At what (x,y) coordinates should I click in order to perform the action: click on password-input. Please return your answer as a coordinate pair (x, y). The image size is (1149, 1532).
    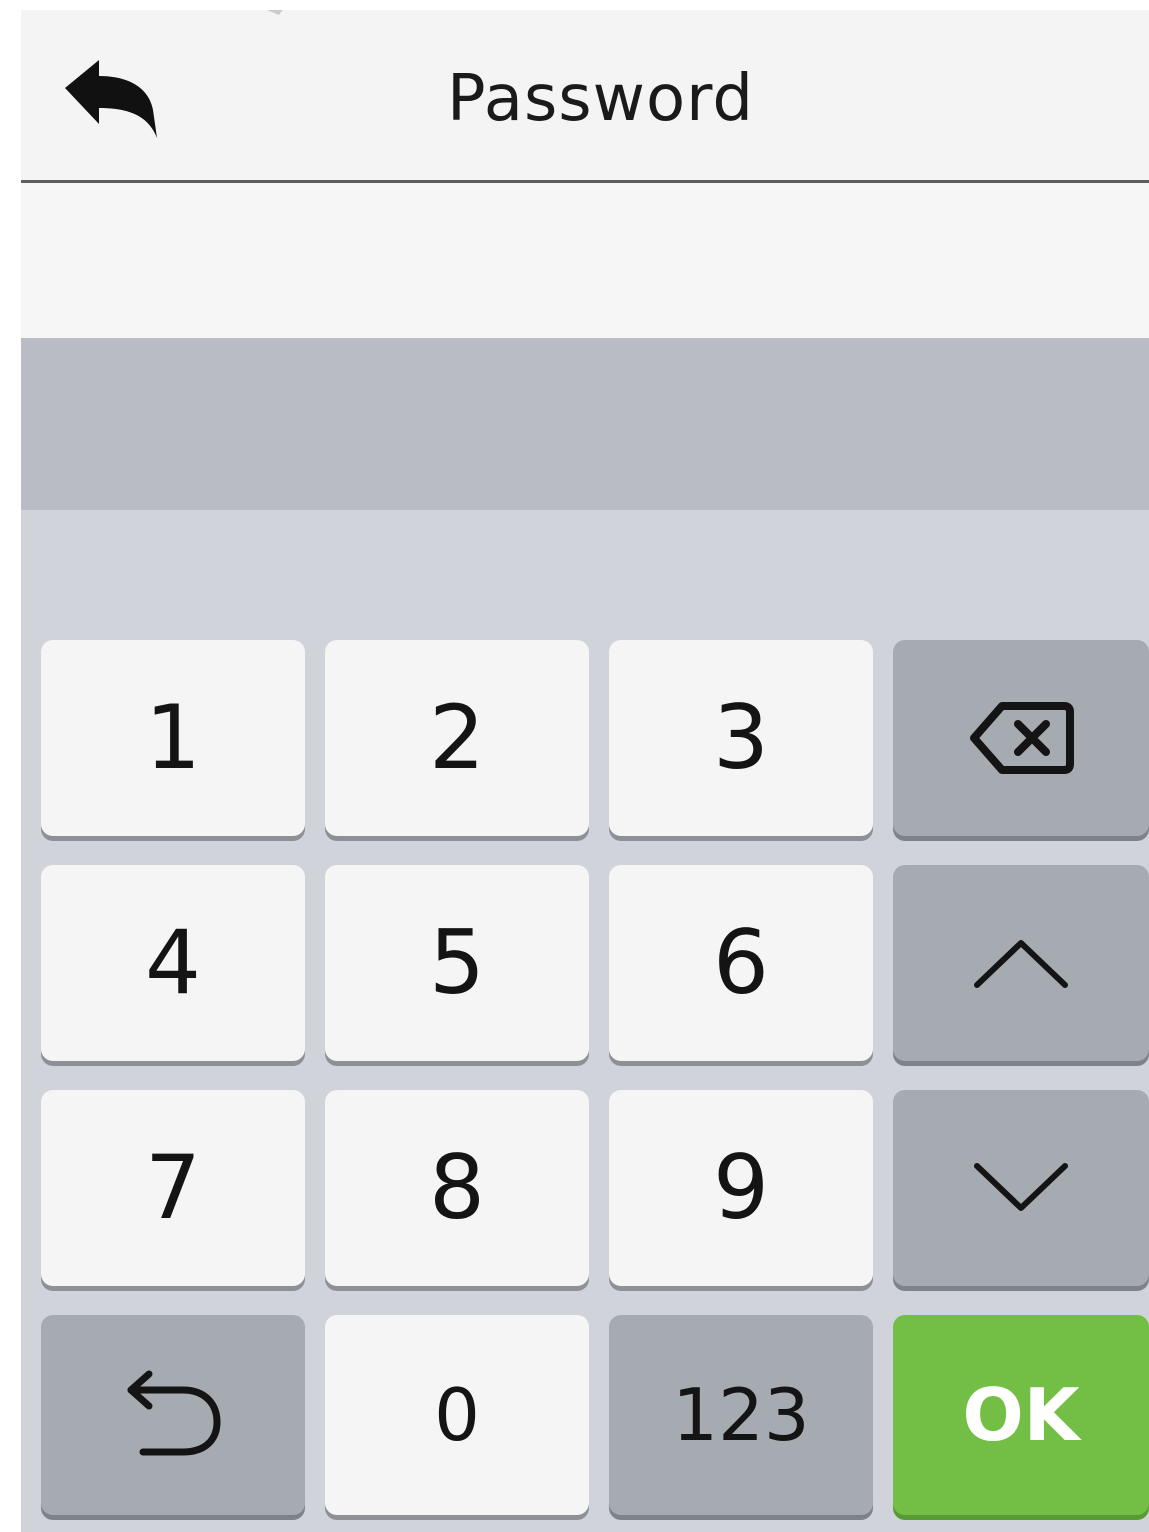
    Looking at the image, I should click on (585, 424).